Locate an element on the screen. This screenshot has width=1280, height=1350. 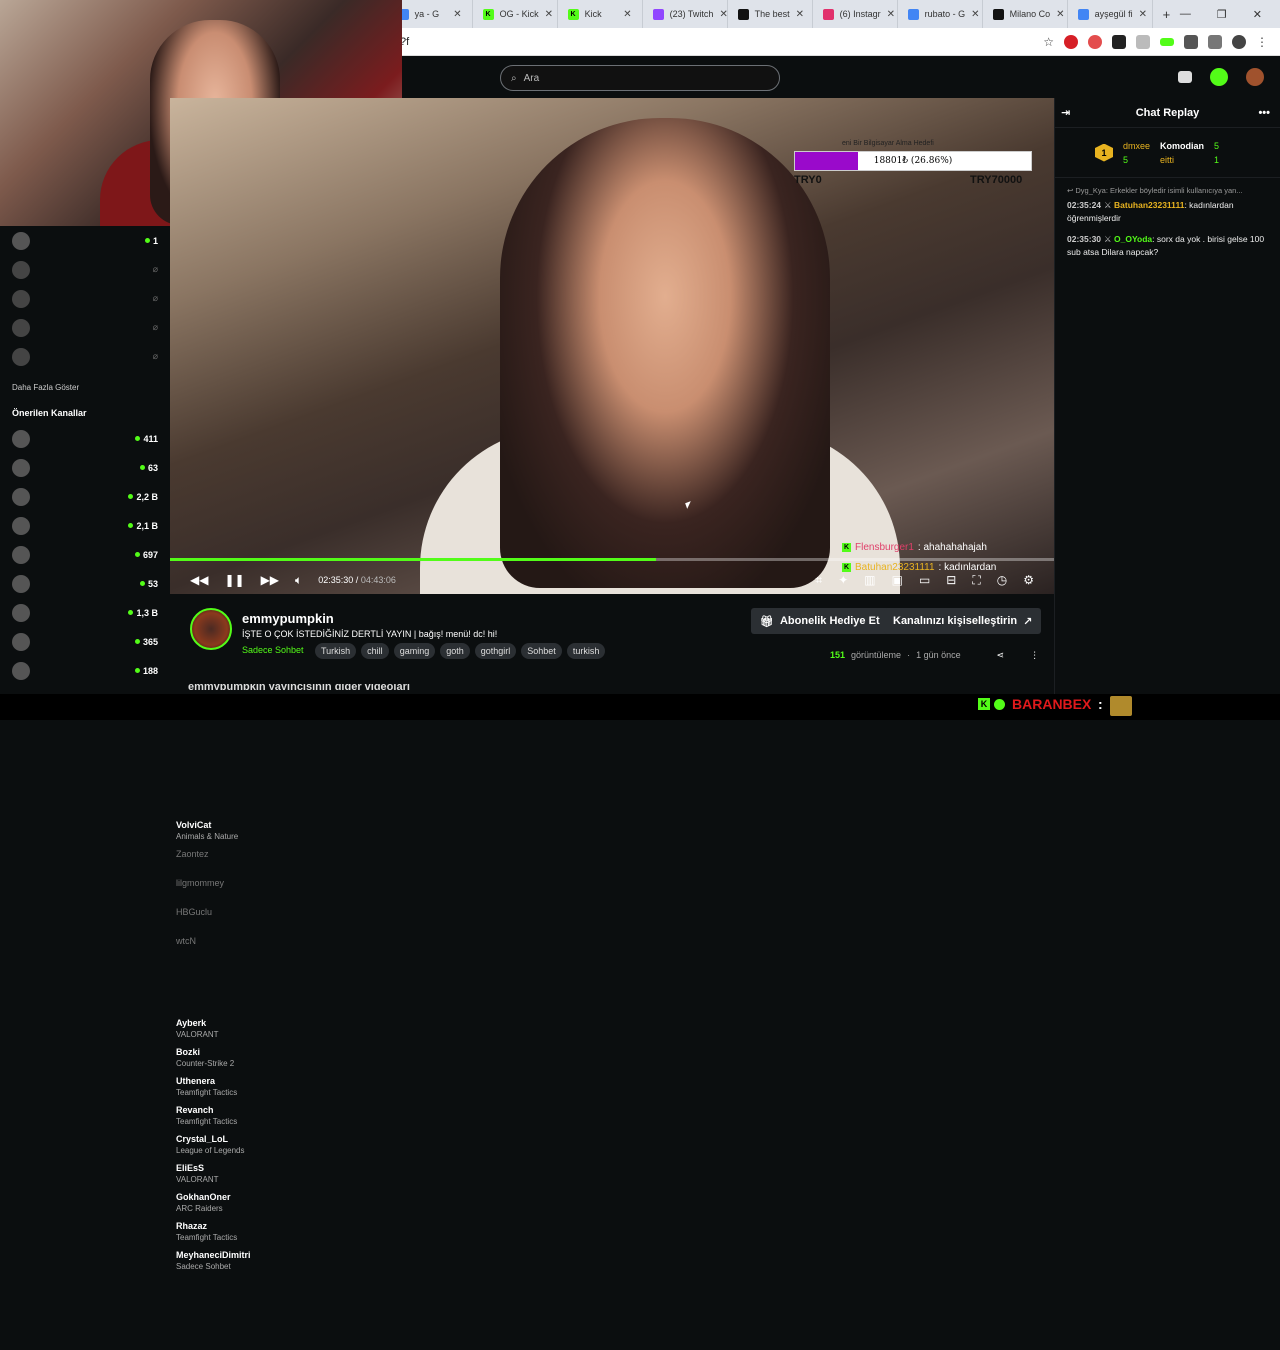
minimize-icon: — is located at coordinates (1185, 14).